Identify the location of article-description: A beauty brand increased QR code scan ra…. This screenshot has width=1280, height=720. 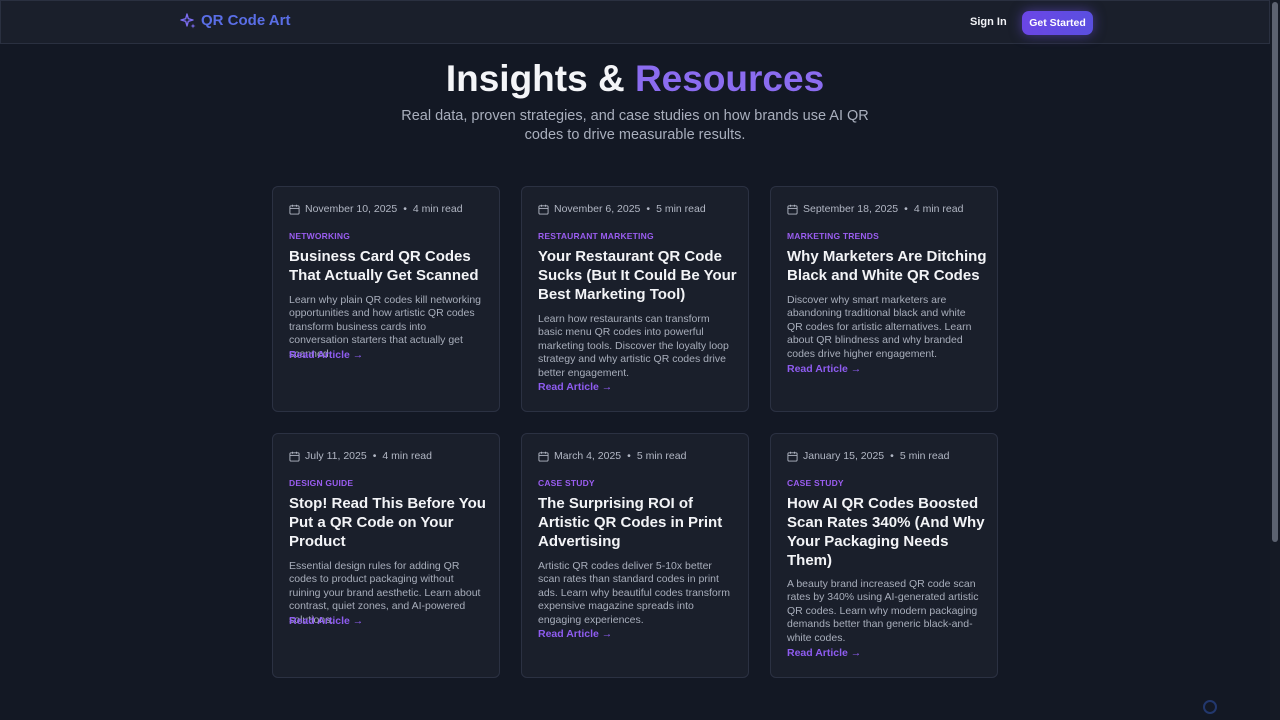
(883, 611).